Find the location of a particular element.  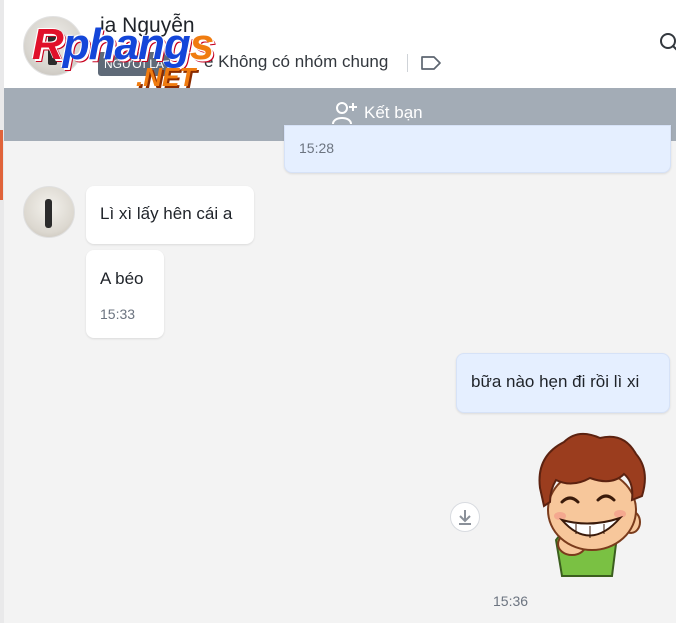

rphangs-logo: Rphangs .NET is located at coordinates (123, 56).